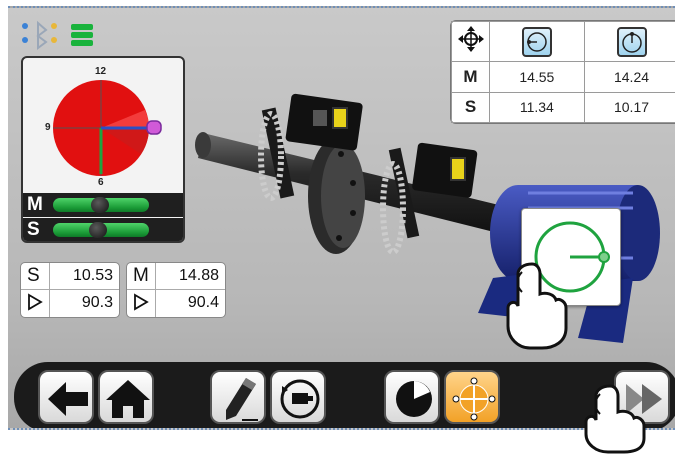 The image size is (675, 455). Describe the element at coordinates (344, 395) in the screenshot. I see `bottom-toolbar` at that location.